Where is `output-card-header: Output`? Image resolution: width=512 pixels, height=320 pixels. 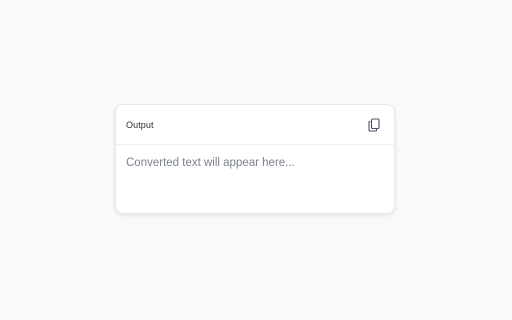 output-card-header: Output is located at coordinates (255, 125).